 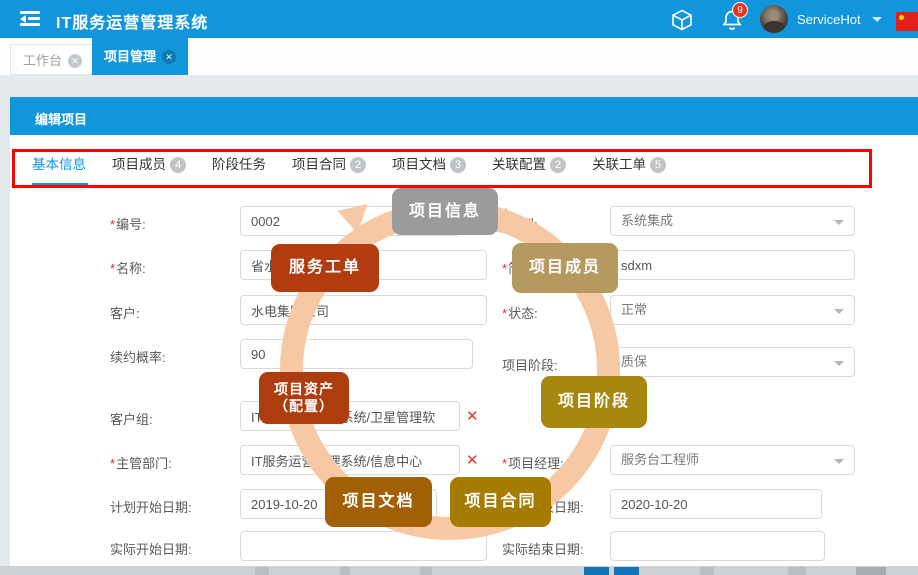 What do you see at coordinates (151, 549) in the screenshot?
I see `field-label-actual-start: 实际开始日期:` at bounding box center [151, 549].